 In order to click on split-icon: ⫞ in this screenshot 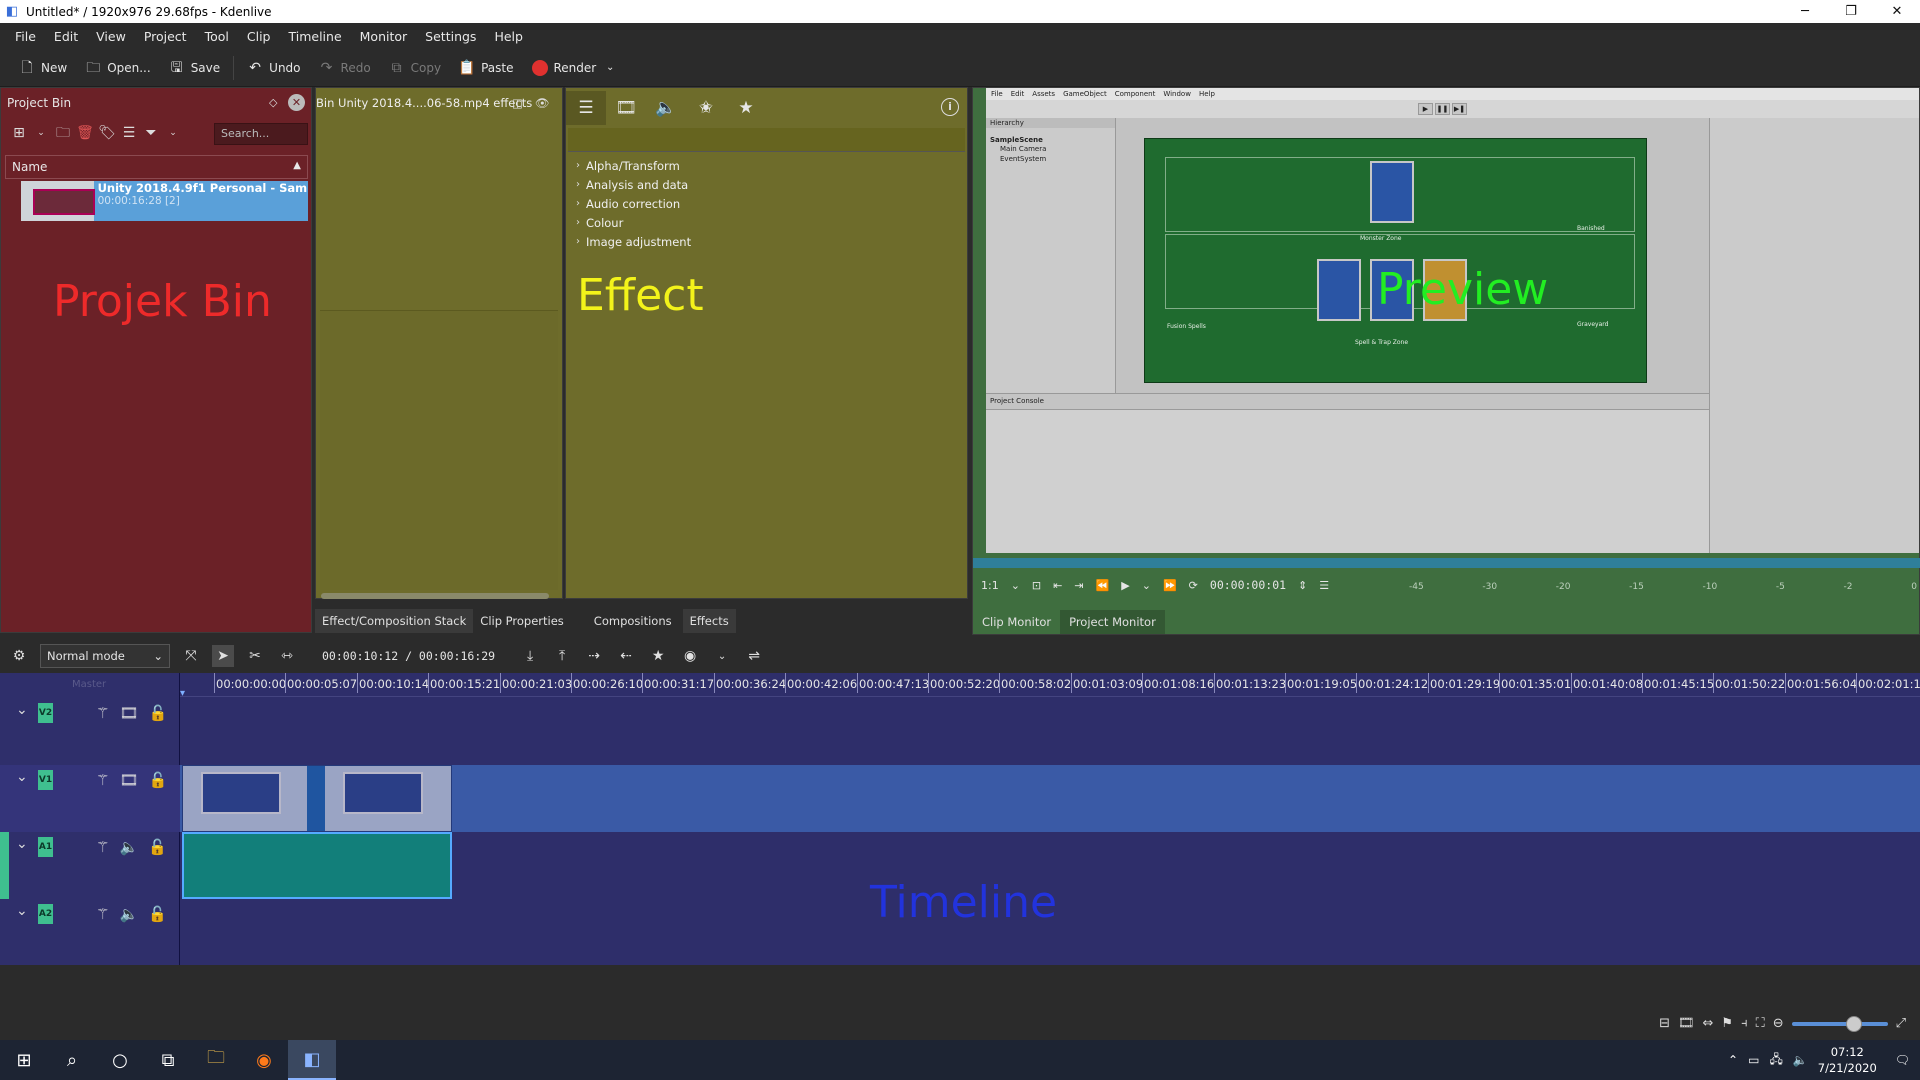, I will do `click(1744, 1023)`.